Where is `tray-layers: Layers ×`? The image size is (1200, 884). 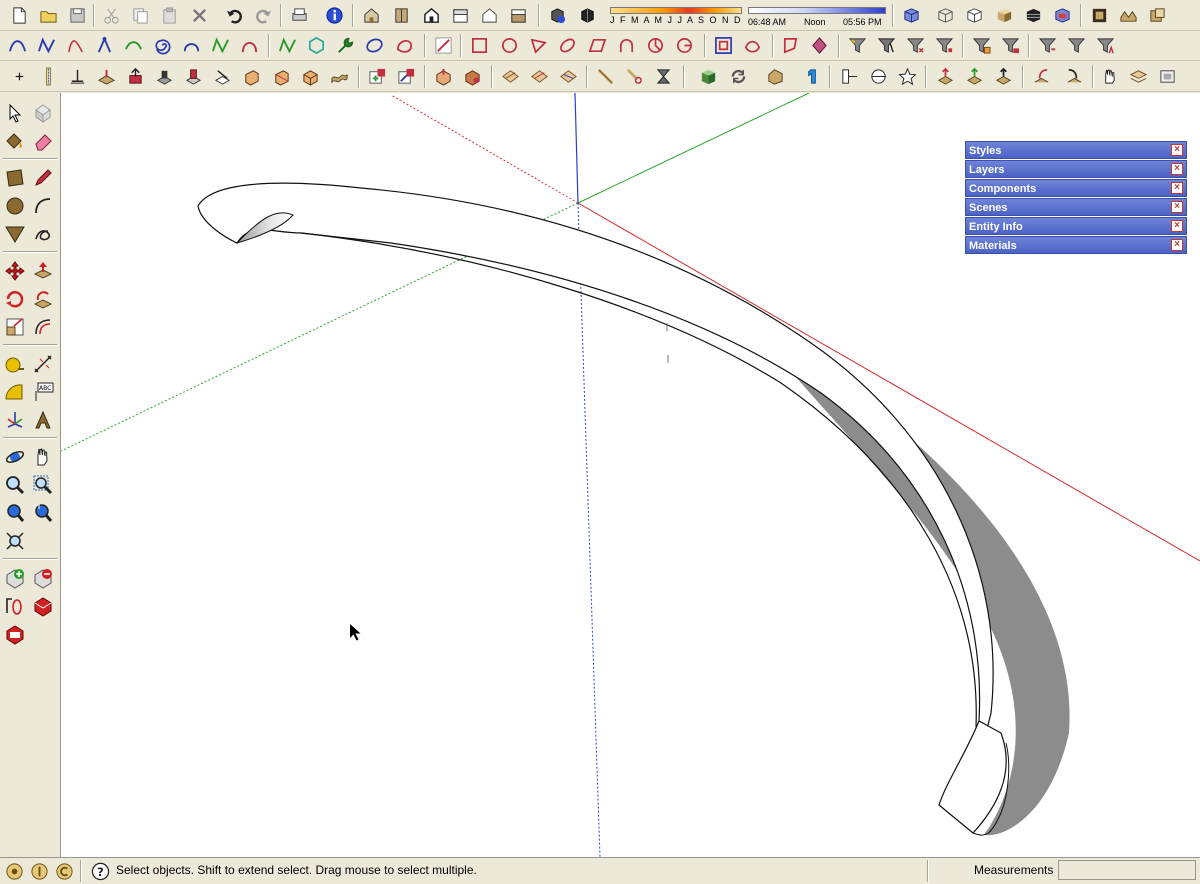
tray-layers: Layers × is located at coordinates (1076, 169).